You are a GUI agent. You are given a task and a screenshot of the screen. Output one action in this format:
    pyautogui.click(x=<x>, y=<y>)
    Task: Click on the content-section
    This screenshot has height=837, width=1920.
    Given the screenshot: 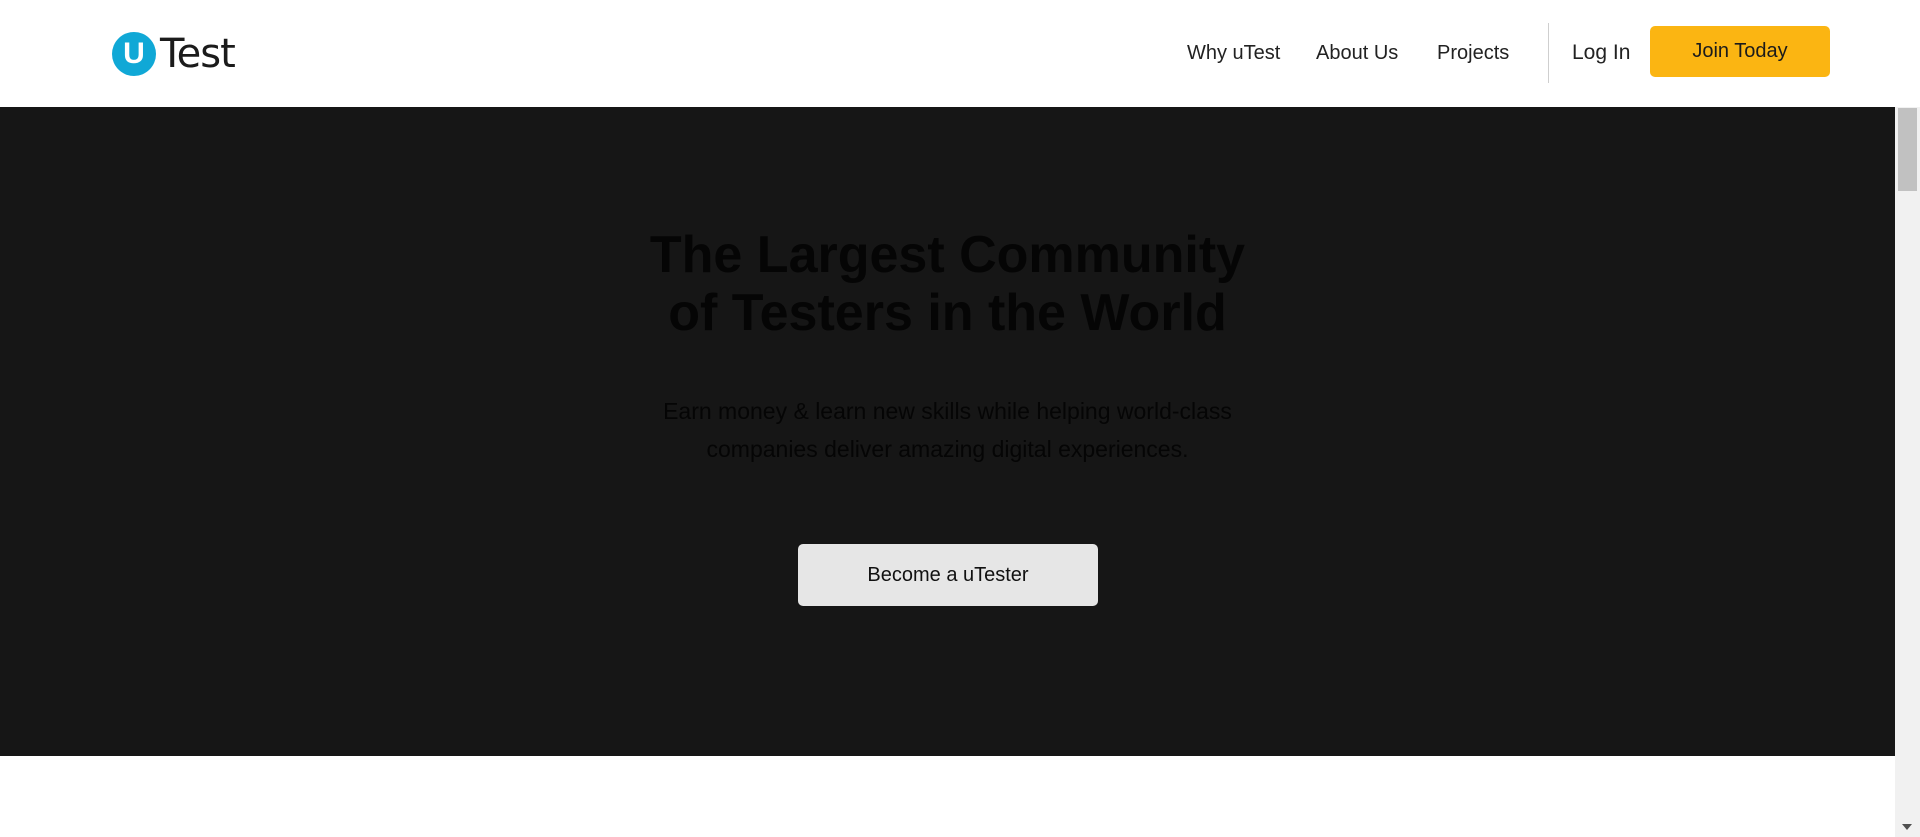 What is the action you would take?
    pyautogui.click(x=947, y=796)
    